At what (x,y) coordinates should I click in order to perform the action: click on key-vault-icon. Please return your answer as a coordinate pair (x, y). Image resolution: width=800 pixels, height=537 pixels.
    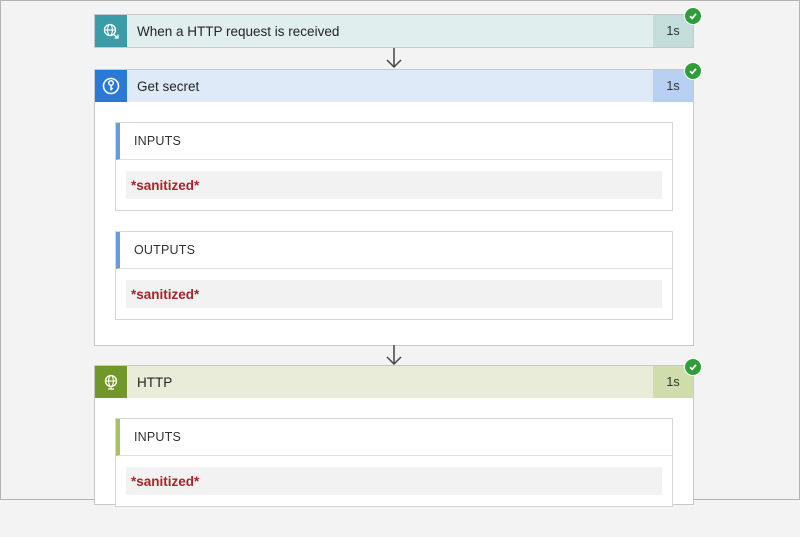
    Looking at the image, I should click on (111, 86).